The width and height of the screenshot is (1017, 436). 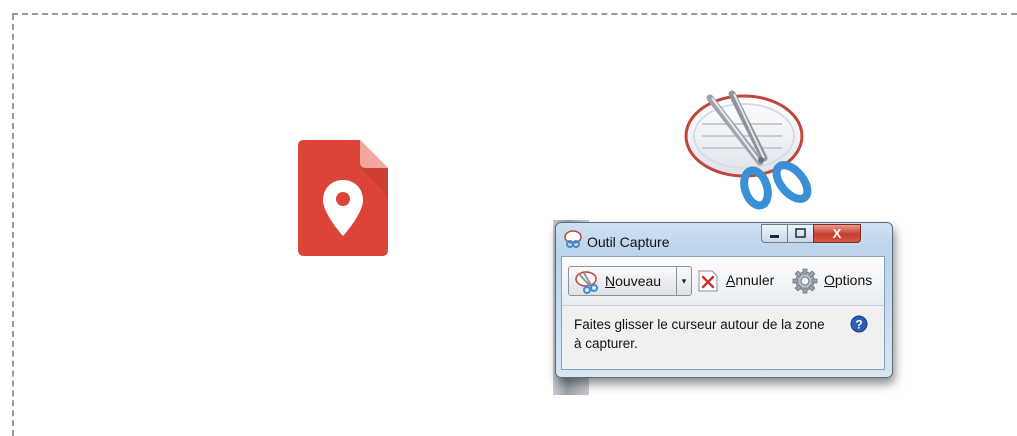 I want to click on gear-icon, so click(x=805, y=281).